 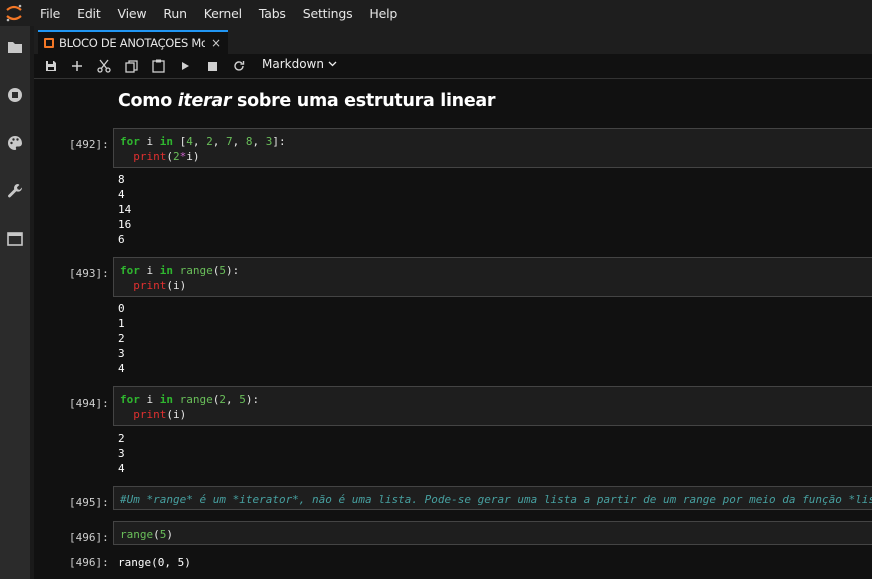 I want to click on folder-icon, so click(x=15, y=47).